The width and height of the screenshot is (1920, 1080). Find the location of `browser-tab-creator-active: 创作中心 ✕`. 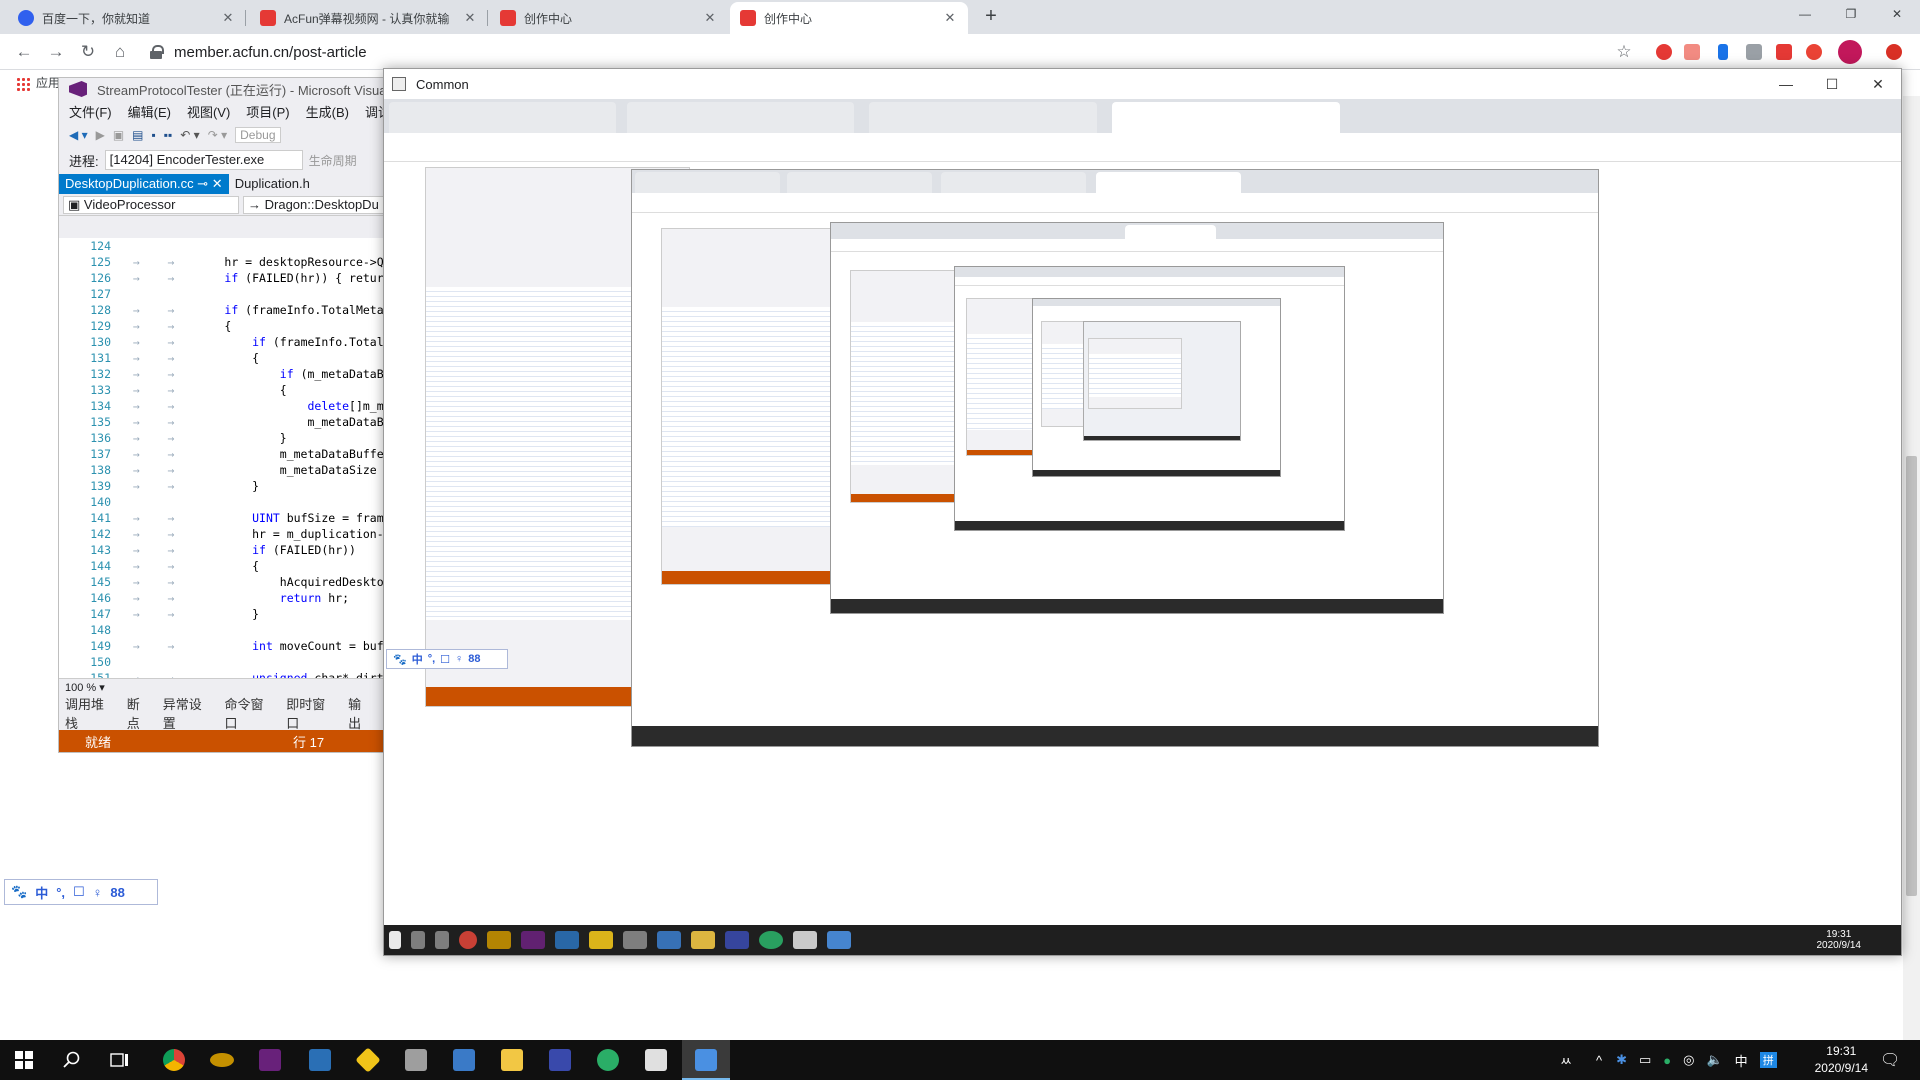

browser-tab-creator-active: 创作中心 ✕ is located at coordinates (849, 18).